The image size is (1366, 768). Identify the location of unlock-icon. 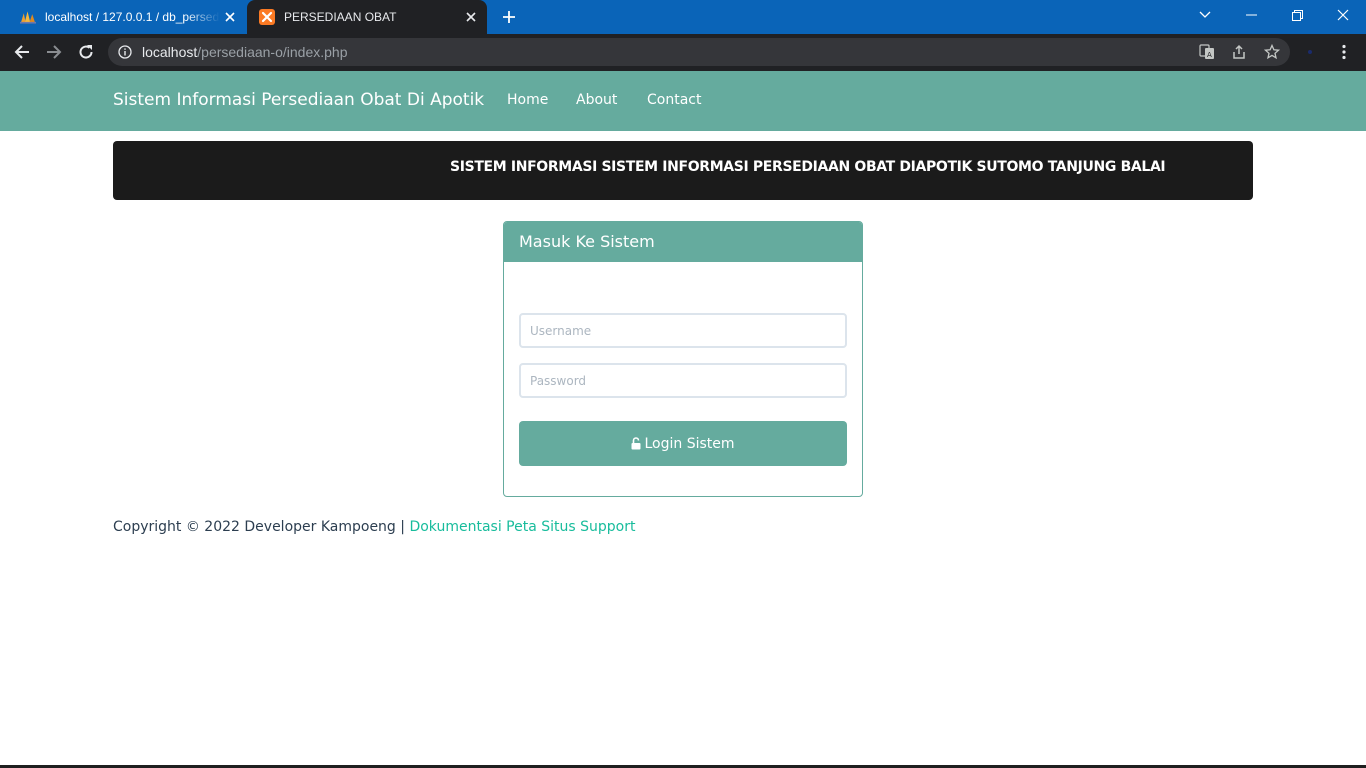
(636, 443).